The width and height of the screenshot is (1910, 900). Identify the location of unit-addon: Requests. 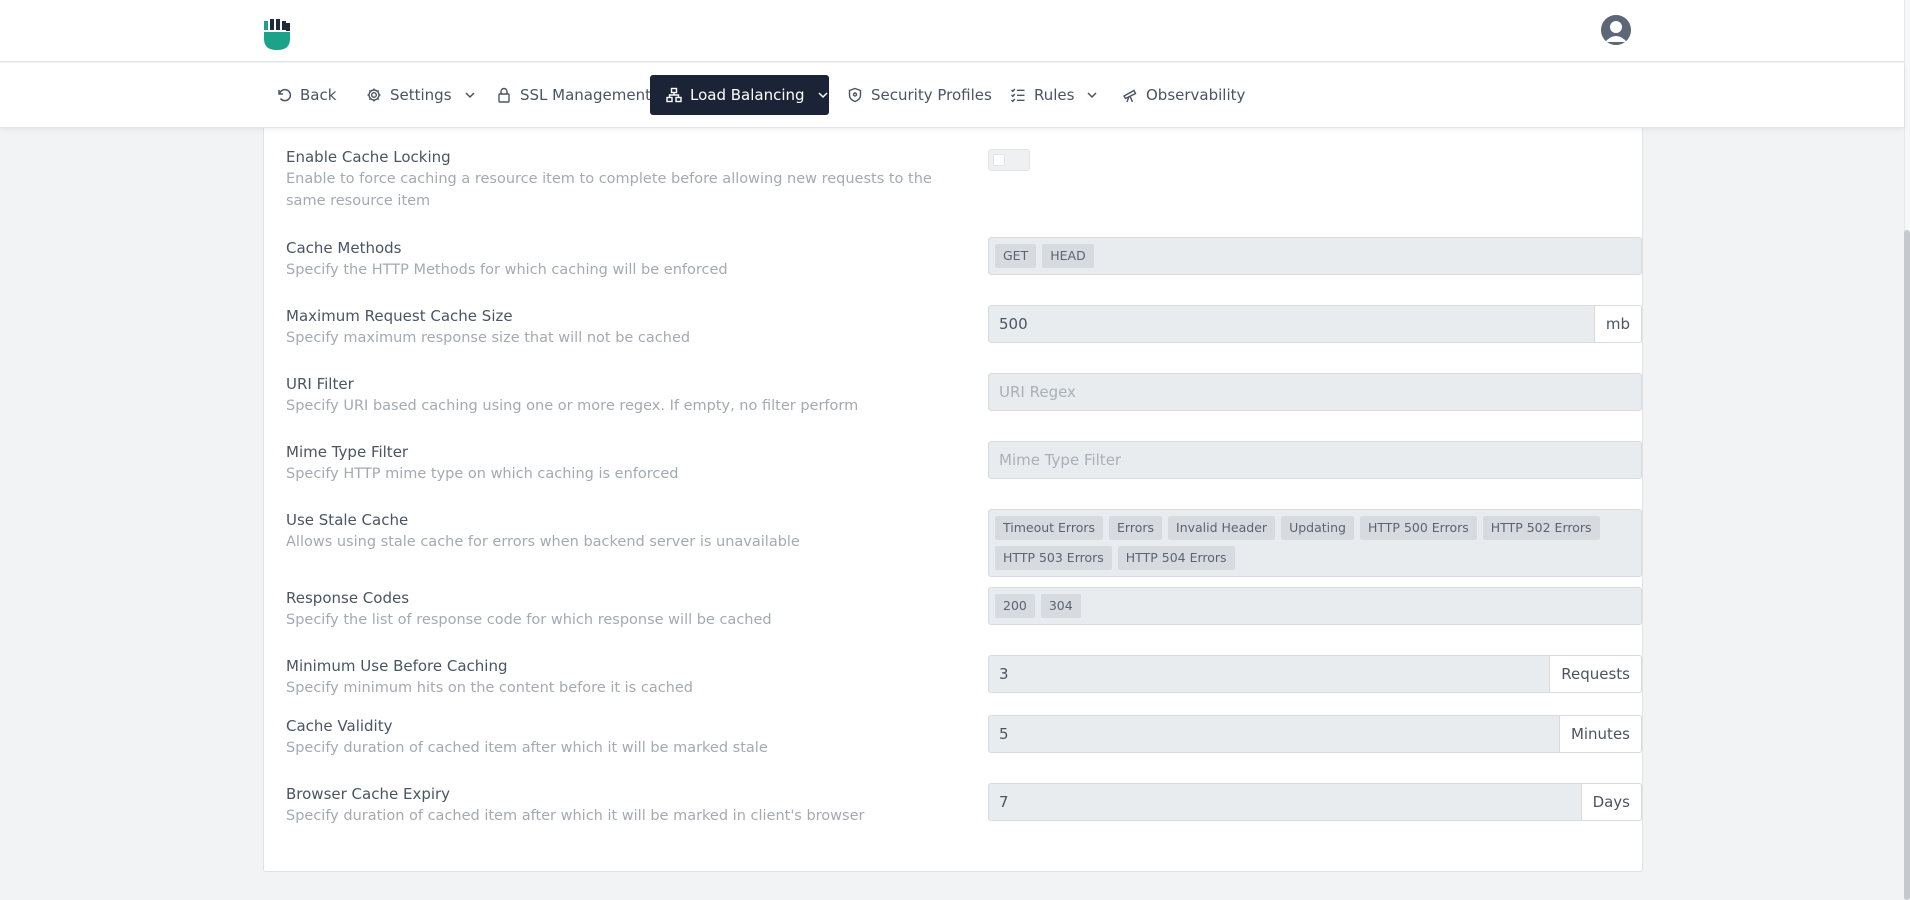
(1596, 674).